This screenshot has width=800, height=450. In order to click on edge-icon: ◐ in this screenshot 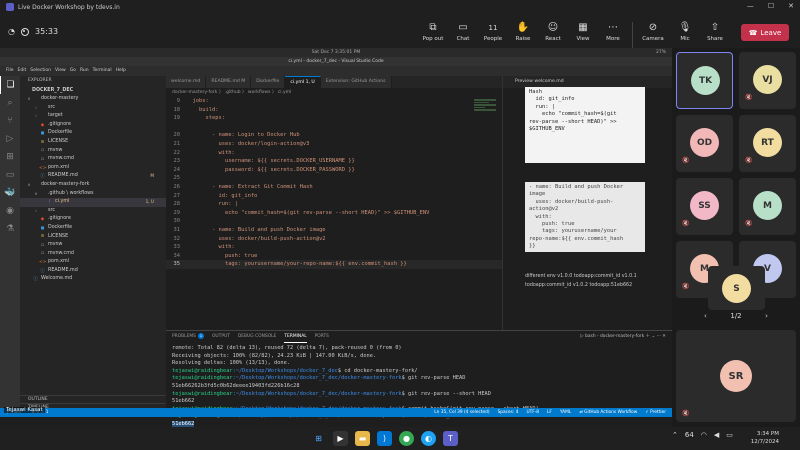, I will do `click(428, 438)`.